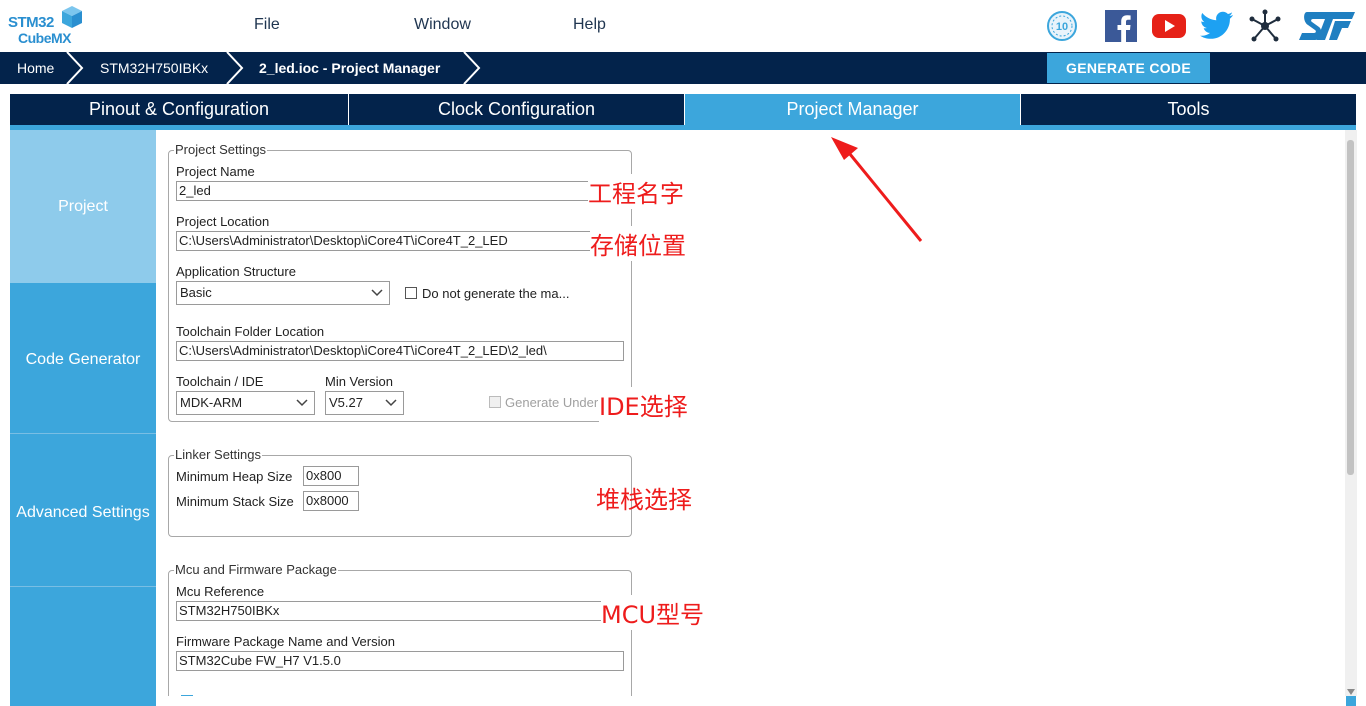 The width and height of the screenshot is (1366, 706). Describe the element at coordinates (400, 661) in the screenshot. I see `firmware-package-field: STM32Cube FW_H7 V1.5.0` at that location.